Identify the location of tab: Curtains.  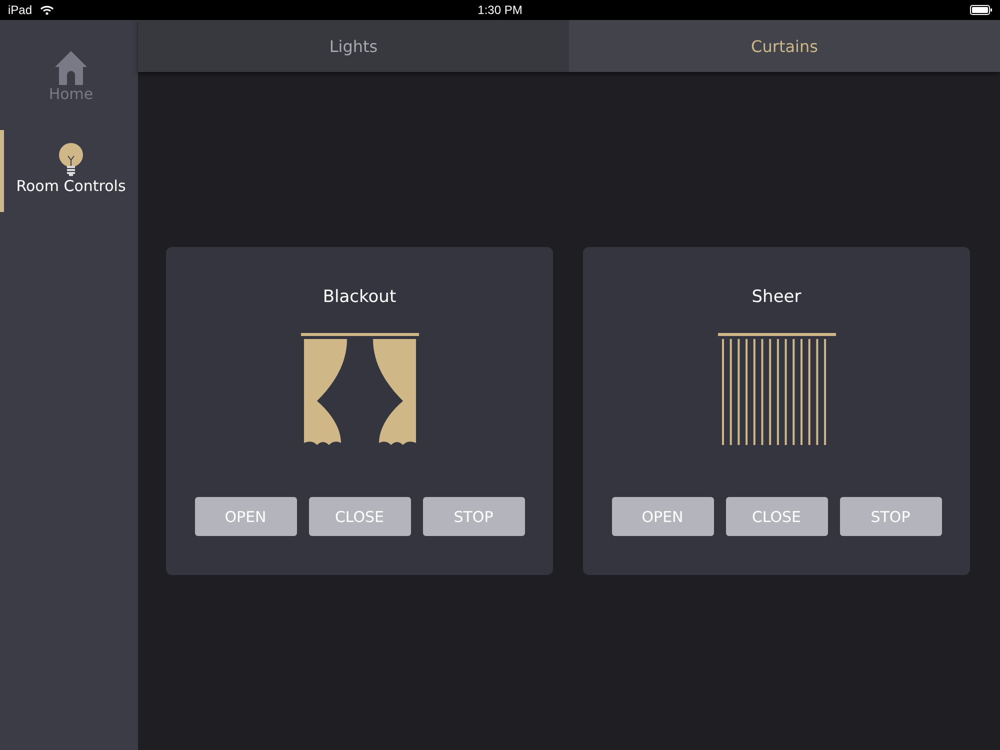
(784, 46).